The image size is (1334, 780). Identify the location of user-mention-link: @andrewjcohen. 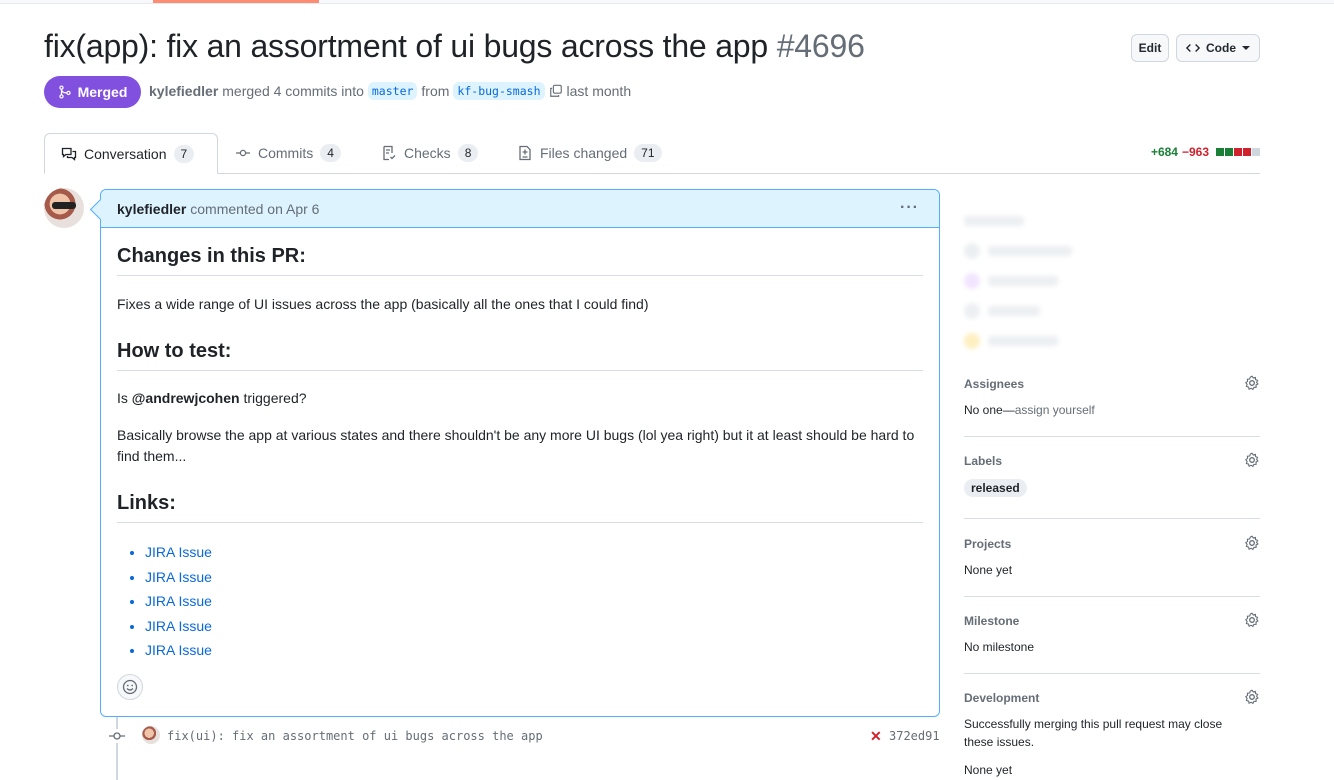
(186, 398).